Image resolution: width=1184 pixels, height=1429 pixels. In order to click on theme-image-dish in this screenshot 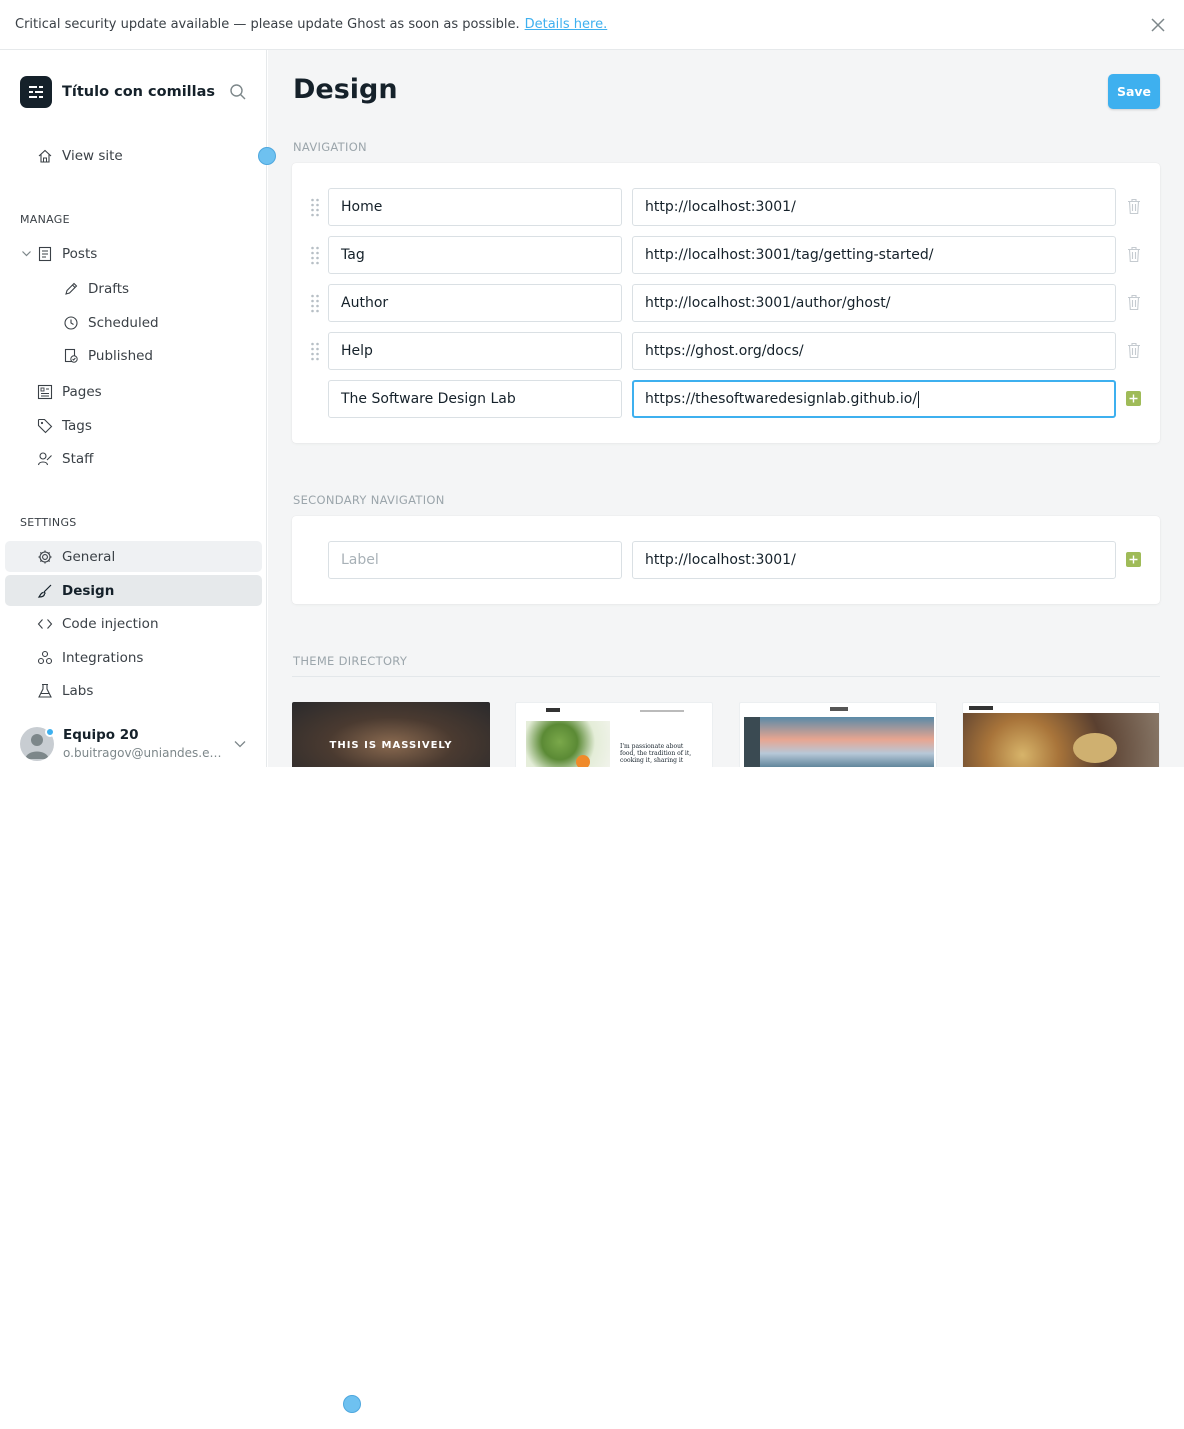, I will do `click(1095, 748)`.